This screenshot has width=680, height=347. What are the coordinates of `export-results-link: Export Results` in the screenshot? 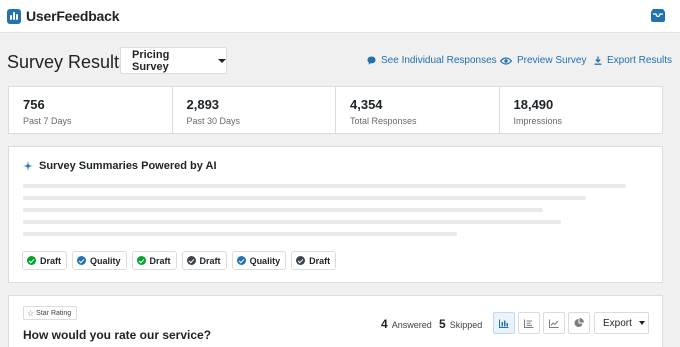 It's located at (633, 60).